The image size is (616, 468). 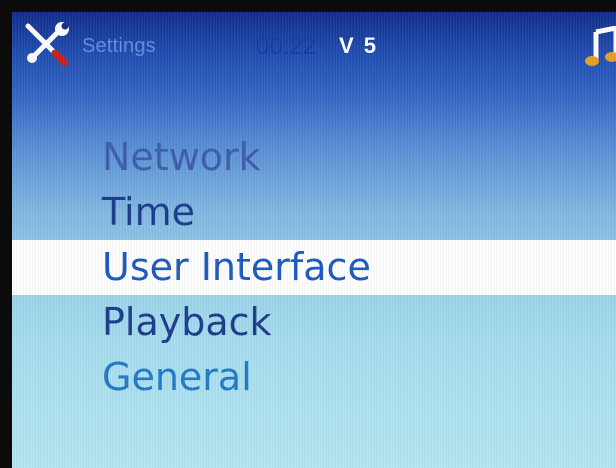 What do you see at coordinates (286, 46) in the screenshot?
I see `clock: 00:22` at bounding box center [286, 46].